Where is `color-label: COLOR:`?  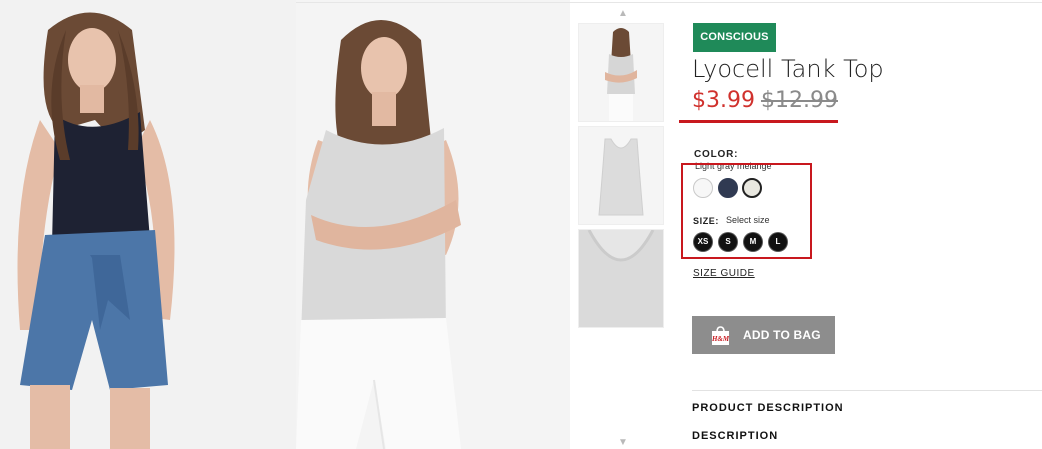 color-label: COLOR: is located at coordinates (716, 154).